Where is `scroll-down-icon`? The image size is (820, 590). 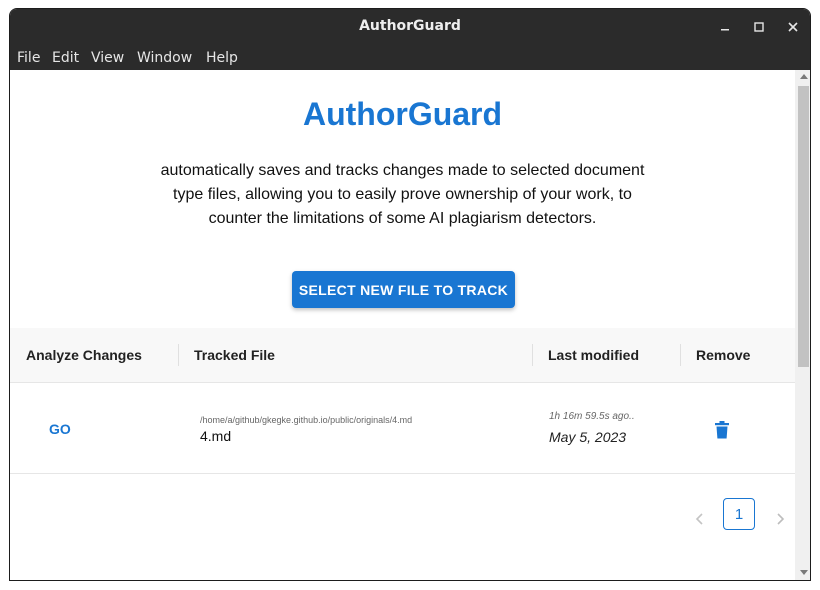 scroll-down-icon is located at coordinates (804, 572).